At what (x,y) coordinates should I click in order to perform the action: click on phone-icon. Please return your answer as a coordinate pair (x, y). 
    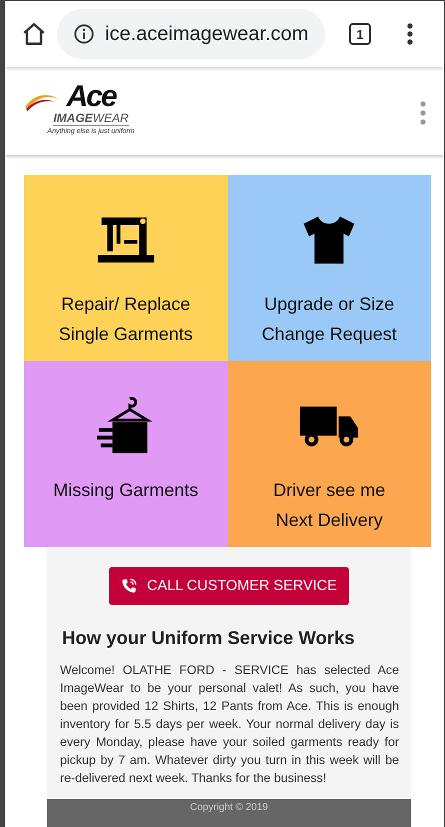
    Looking at the image, I should click on (129, 586).